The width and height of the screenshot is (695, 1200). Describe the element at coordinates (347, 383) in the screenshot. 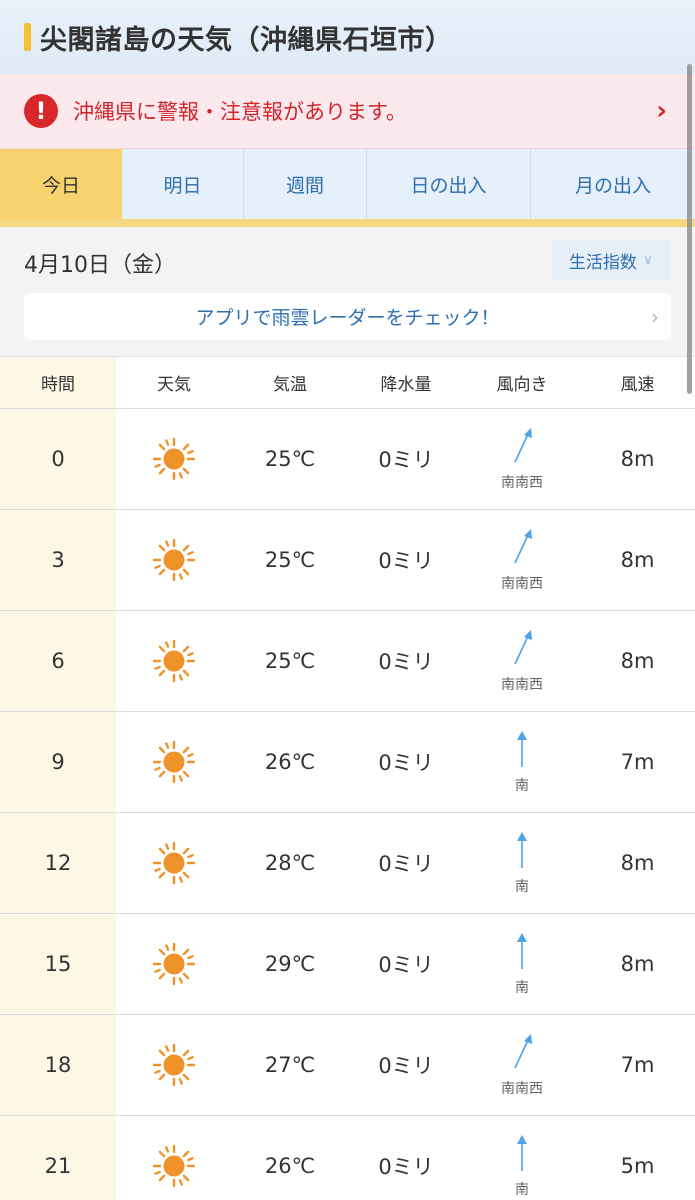

I see `table-header-row: 時間 天気 気温 降水量 風向き 風速` at that location.